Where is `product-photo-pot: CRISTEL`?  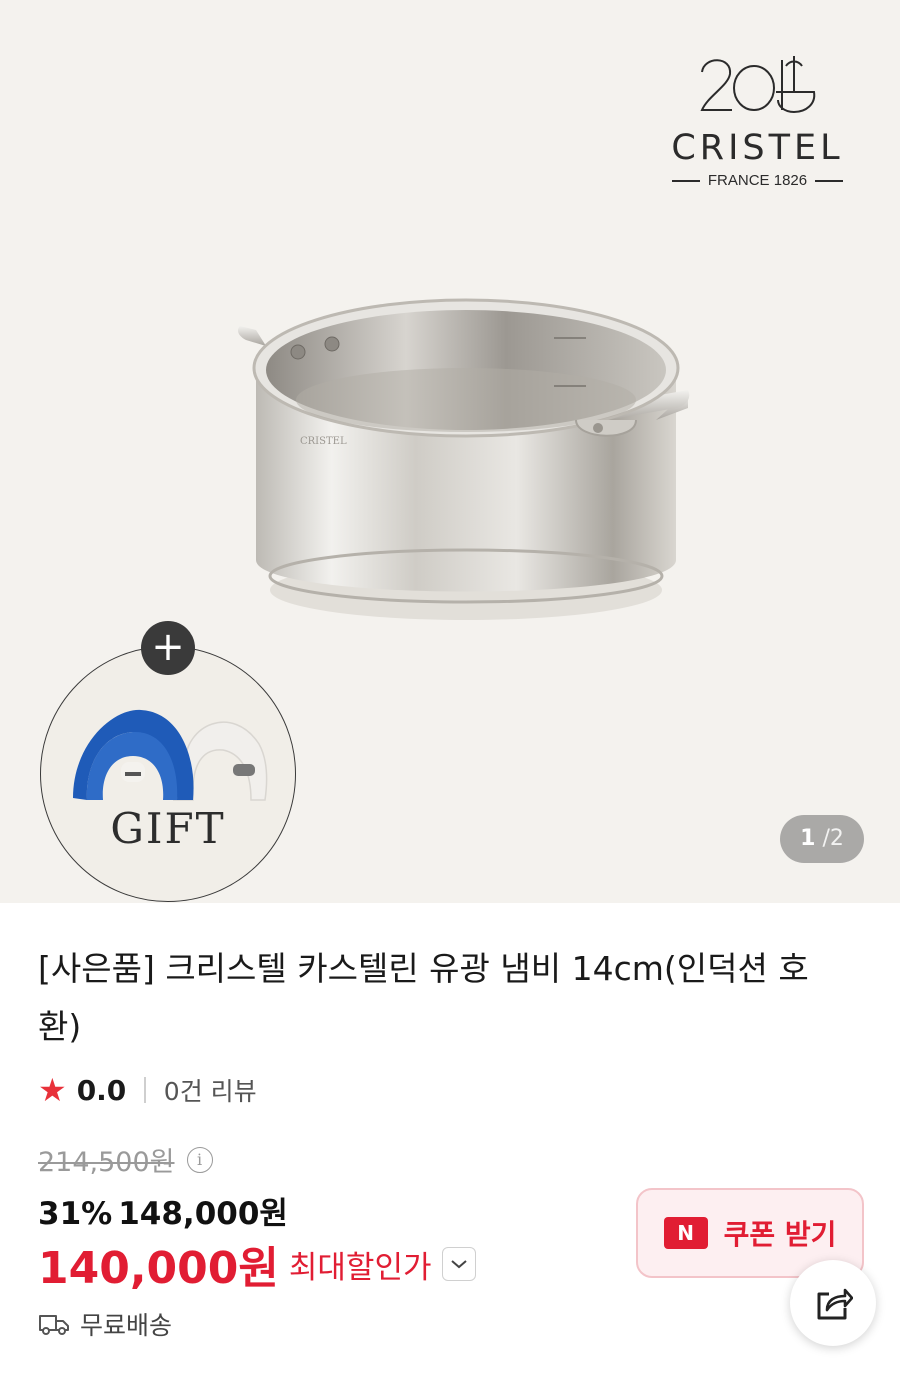 product-photo-pot: CRISTEL is located at coordinates (464, 459).